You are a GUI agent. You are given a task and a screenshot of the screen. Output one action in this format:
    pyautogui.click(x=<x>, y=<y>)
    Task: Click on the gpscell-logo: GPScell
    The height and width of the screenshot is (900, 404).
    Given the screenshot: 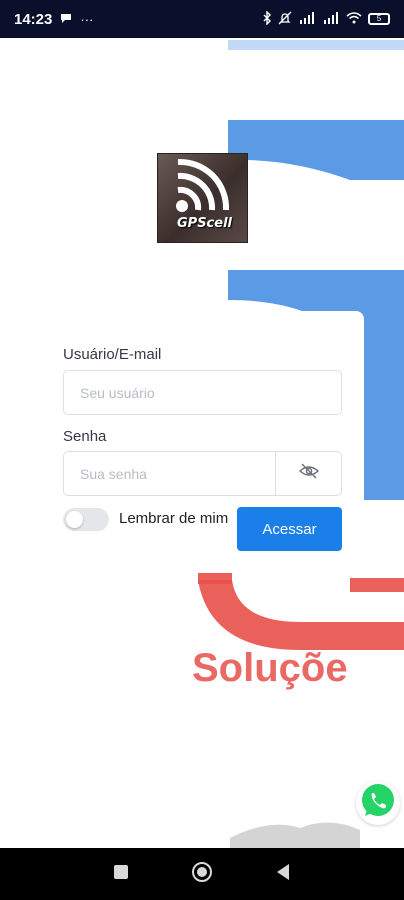 What is the action you would take?
    pyautogui.click(x=202, y=198)
    